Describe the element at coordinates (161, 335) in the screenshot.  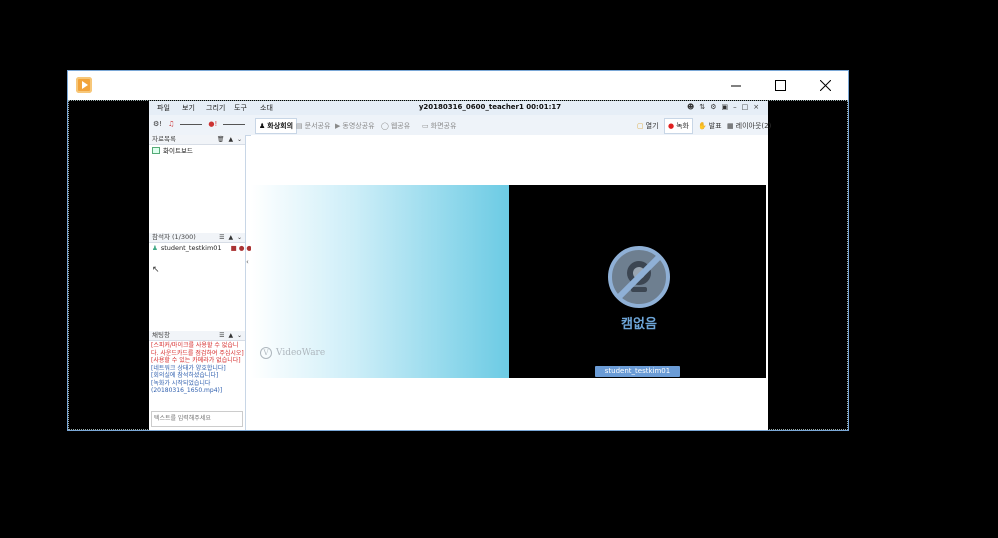
I see `chat-title: 채팅창` at that location.